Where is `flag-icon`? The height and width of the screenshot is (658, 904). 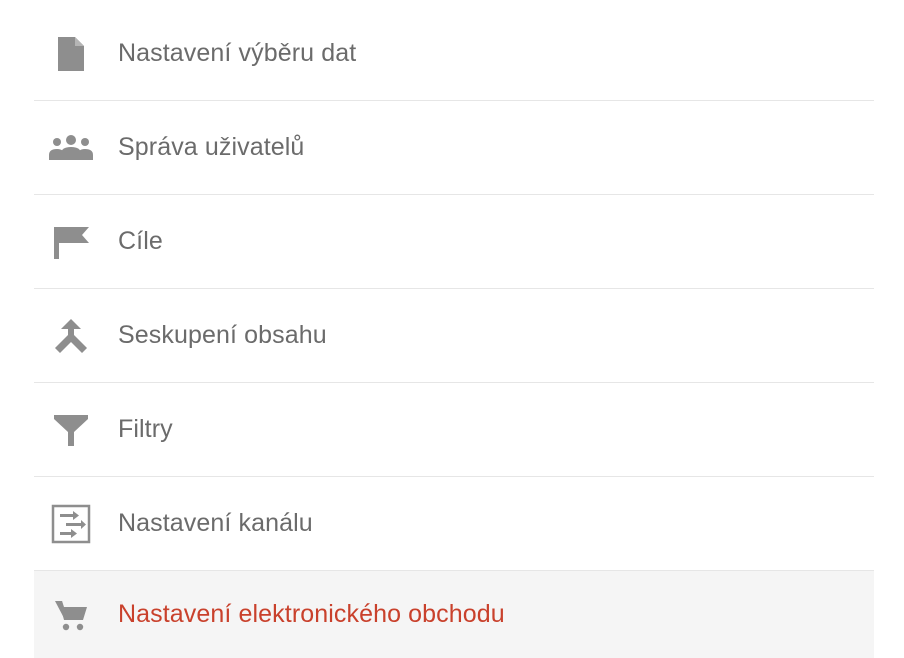 flag-icon is located at coordinates (71, 242).